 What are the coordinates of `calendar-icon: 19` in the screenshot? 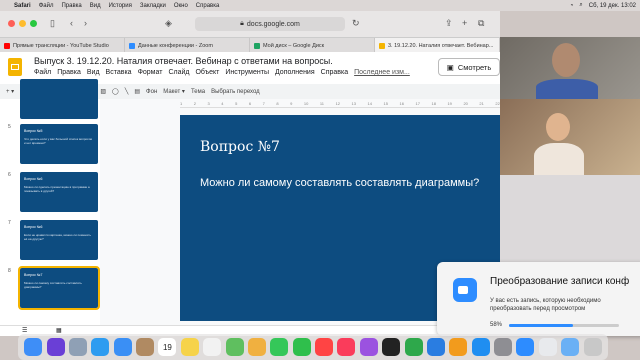 It's located at (167, 347).